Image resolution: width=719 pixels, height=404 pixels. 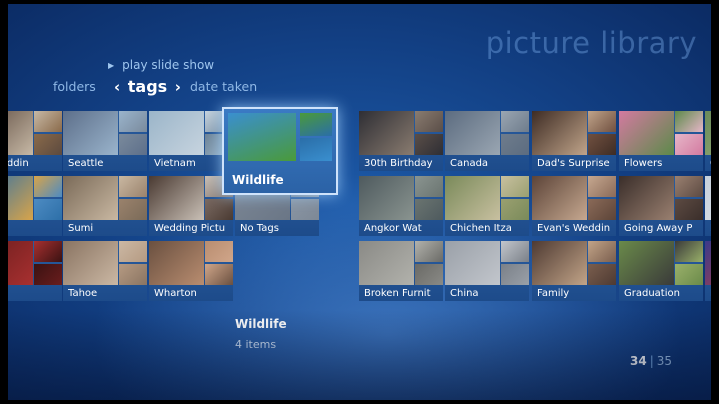 What do you see at coordinates (175, 163) in the screenshot?
I see `tag-tile-label: Vietnam` at bounding box center [175, 163].